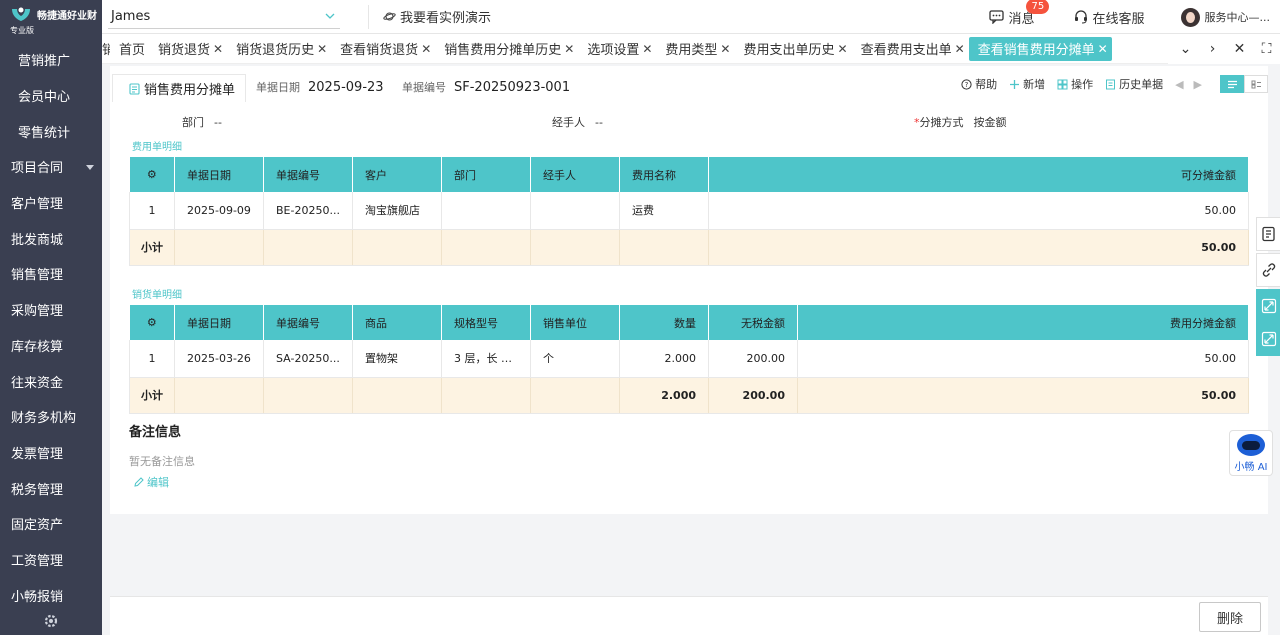  I want to click on sidebar-item-label: 营销推广, so click(44, 62).